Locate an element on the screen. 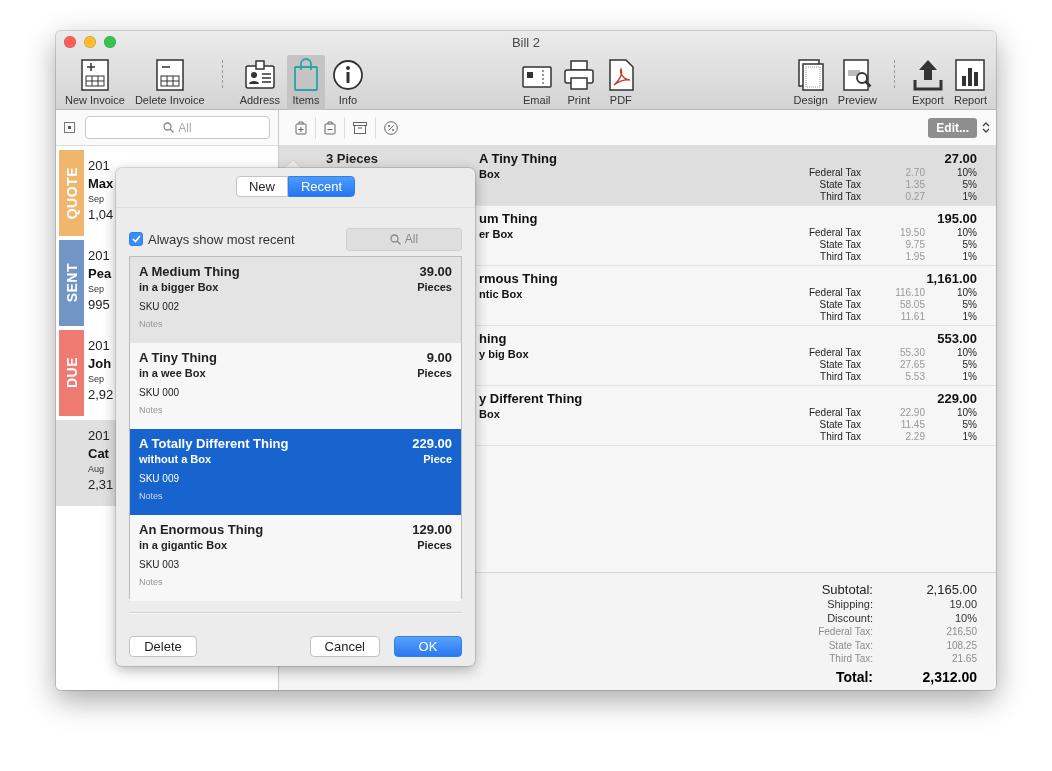  window-title: Bill 2 is located at coordinates (526, 42).